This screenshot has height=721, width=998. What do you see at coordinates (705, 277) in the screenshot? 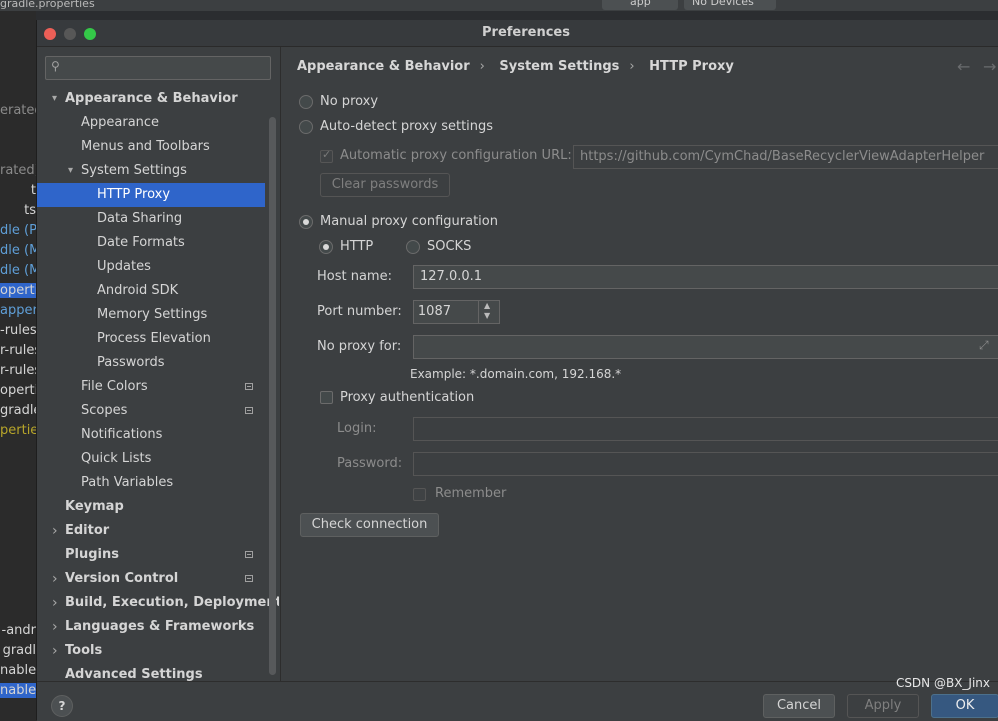
I see `host-name-input: 127.0.0.1` at bounding box center [705, 277].